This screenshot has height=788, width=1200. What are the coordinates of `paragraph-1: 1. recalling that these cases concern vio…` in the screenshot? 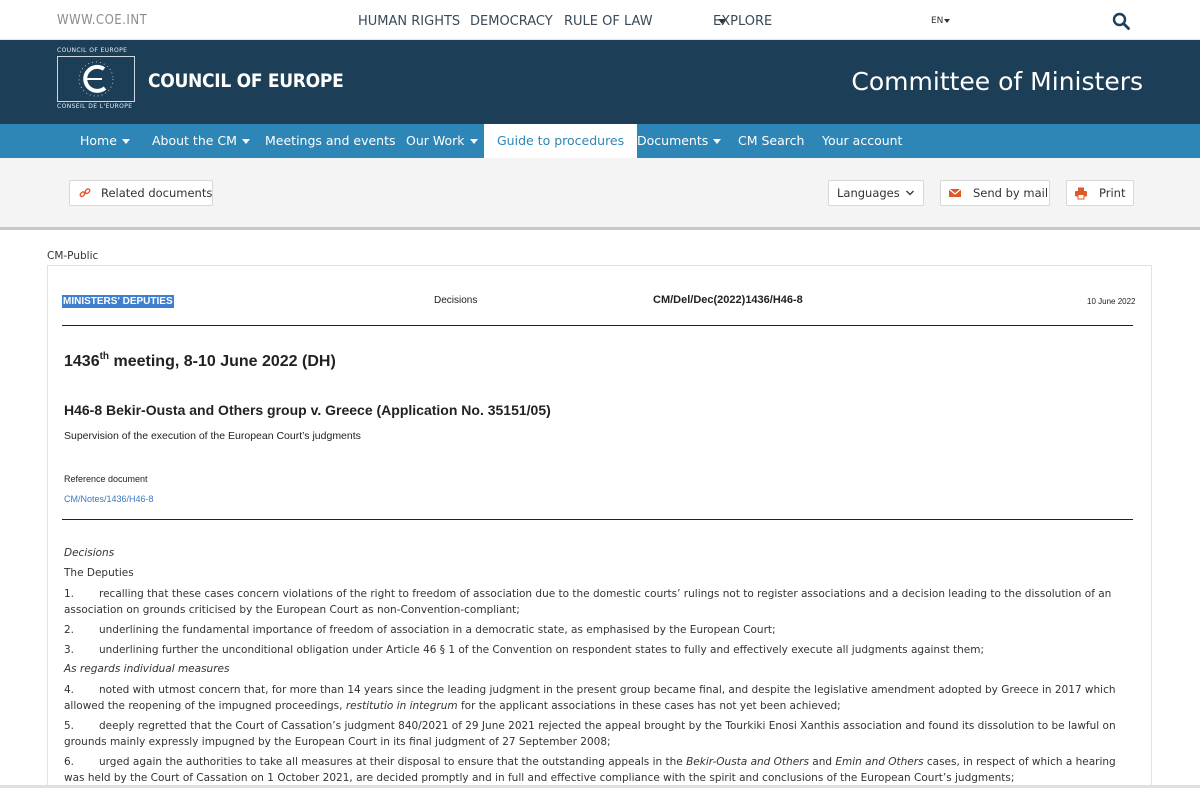 It's located at (601, 602).